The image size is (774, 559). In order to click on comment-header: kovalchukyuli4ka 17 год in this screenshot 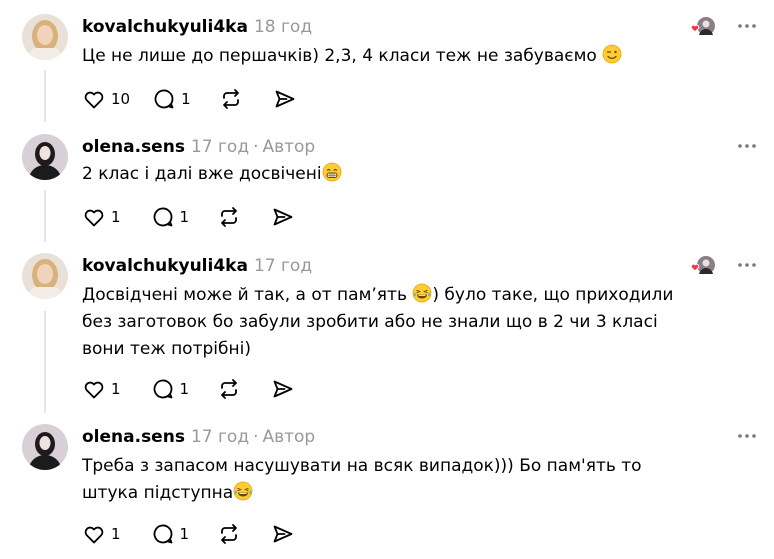, I will do `click(197, 266)`.